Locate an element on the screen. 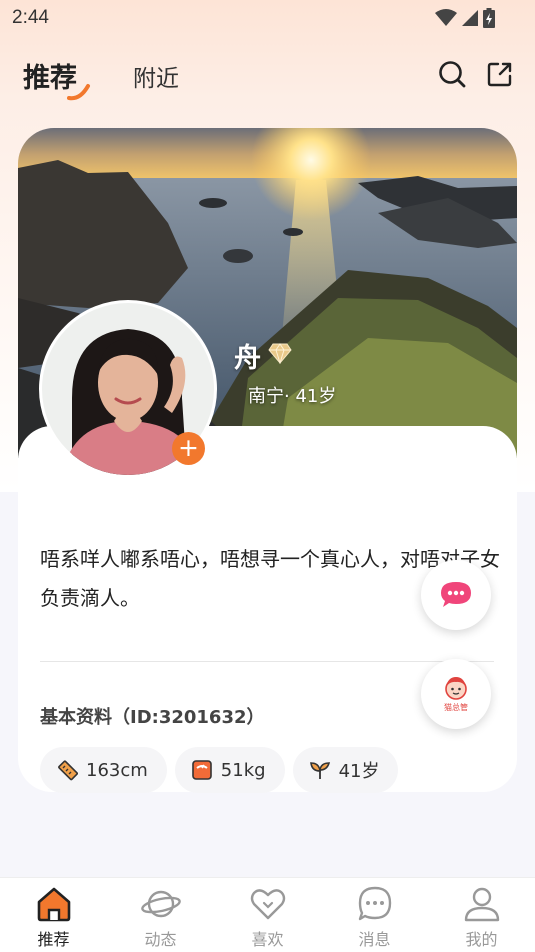 Image resolution: width=535 pixels, height=952 pixels. matchmaker-content: 猫总管 is located at coordinates (456, 694).